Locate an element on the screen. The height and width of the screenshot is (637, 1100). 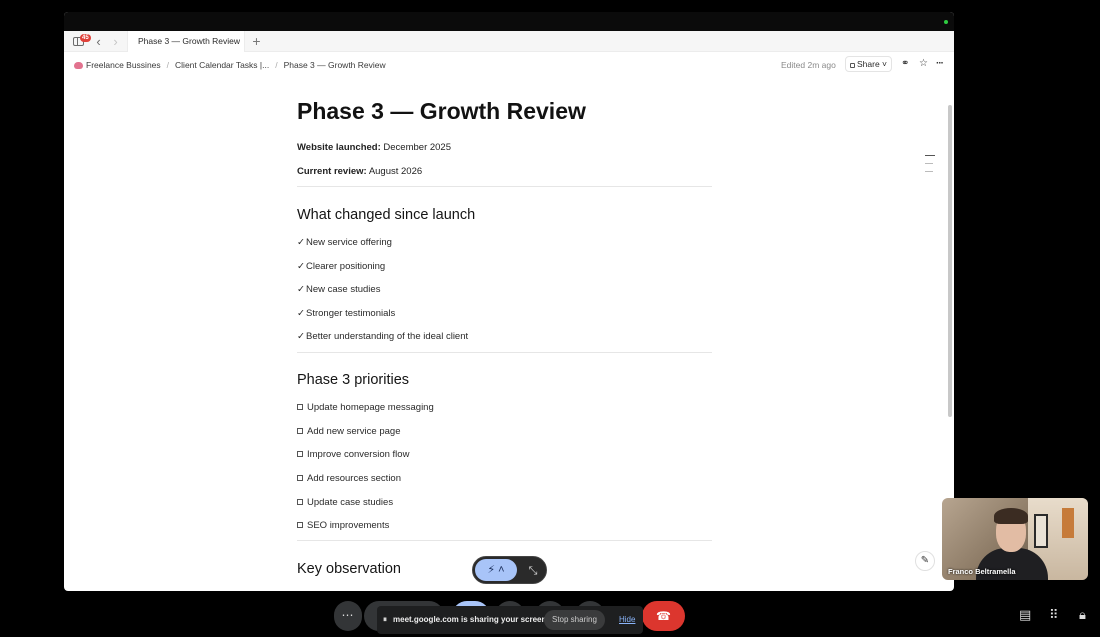
todo-item: Add new service page is located at coordinates (348, 431).